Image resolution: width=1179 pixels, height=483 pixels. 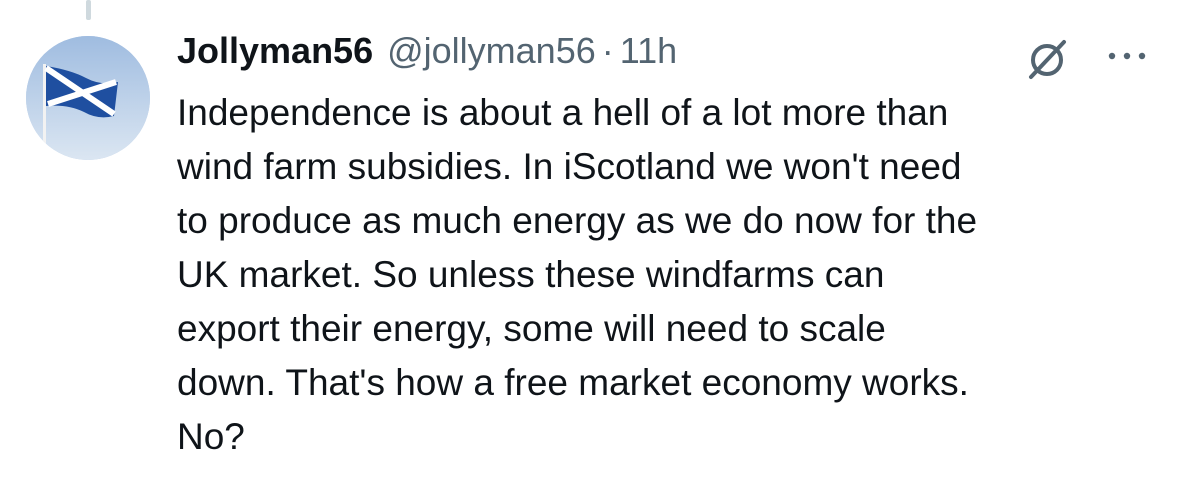 I want to click on tweet-header: Jollyman56 @jollyman56 · 11h, so click(x=657, y=56).